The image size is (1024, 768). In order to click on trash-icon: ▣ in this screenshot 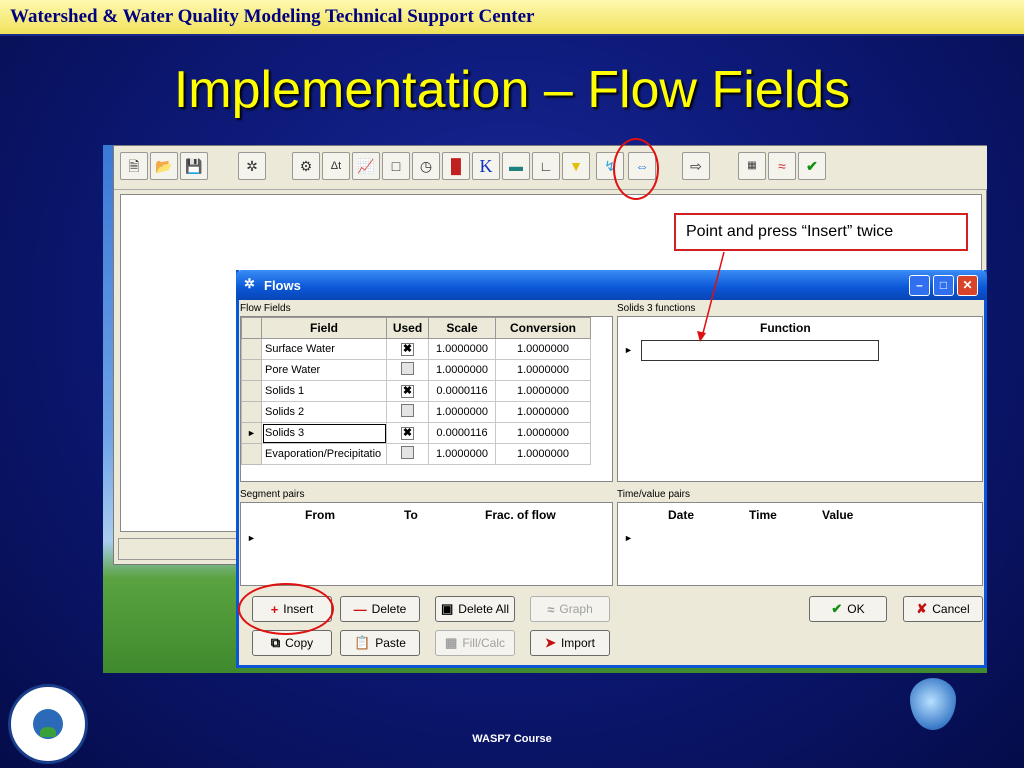, I will do `click(447, 608)`.